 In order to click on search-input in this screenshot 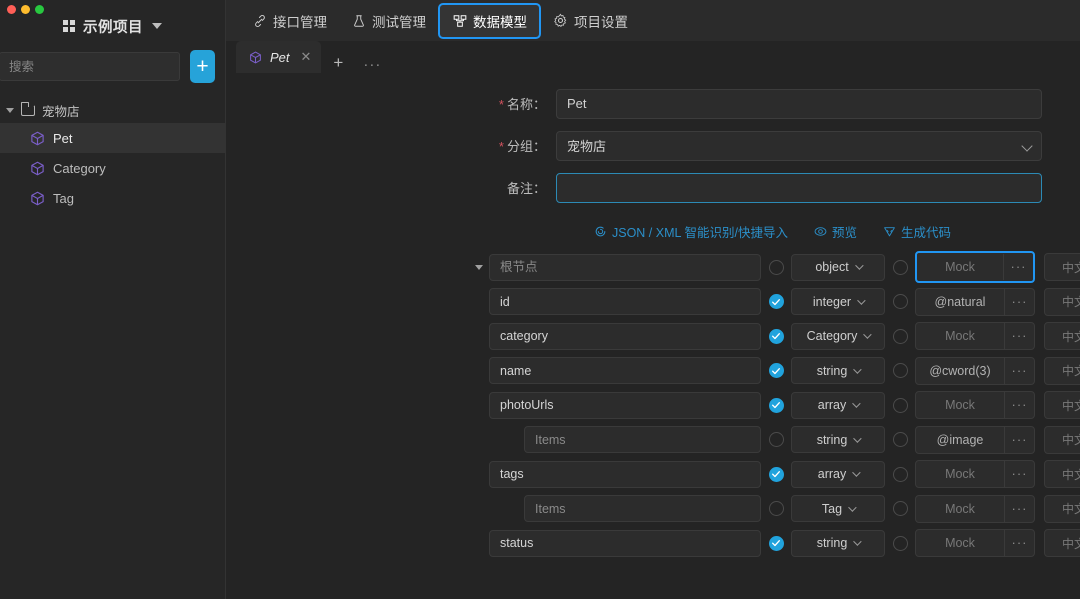, I will do `click(90, 66)`.